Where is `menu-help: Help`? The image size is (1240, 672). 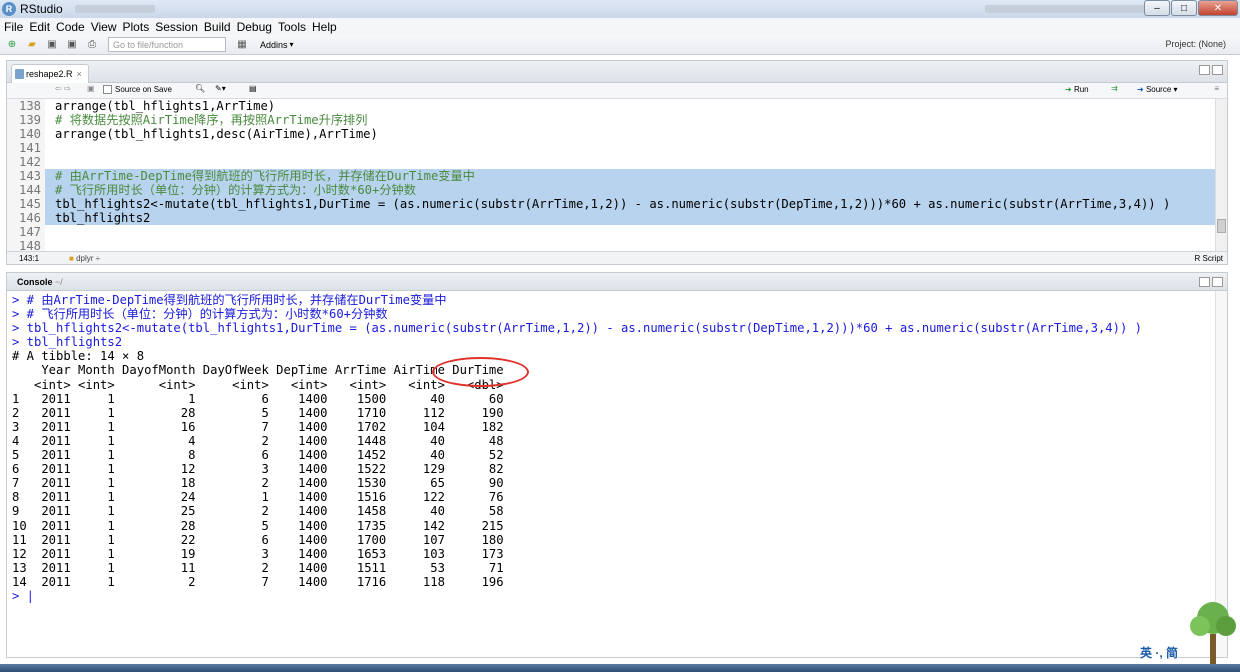
menu-help: Help is located at coordinates (324, 27).